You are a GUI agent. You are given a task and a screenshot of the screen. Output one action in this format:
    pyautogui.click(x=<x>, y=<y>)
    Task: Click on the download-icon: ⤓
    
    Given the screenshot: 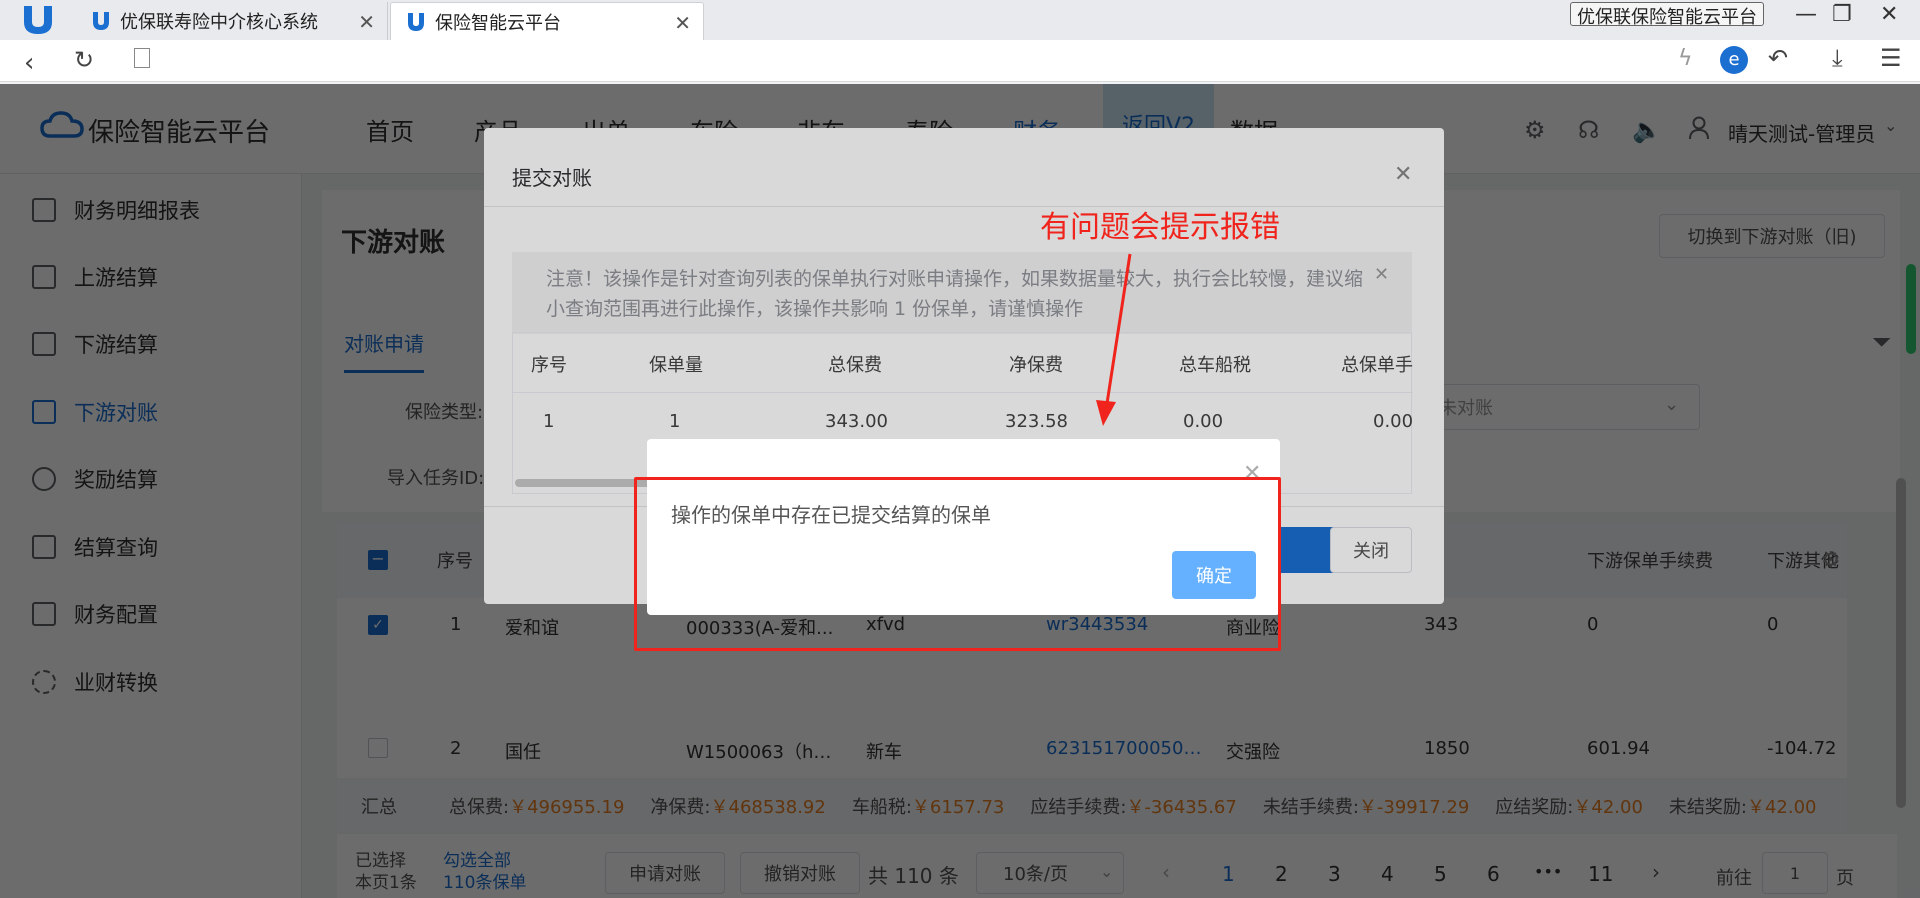 What is the action you would take?
    pyautogui.click(x=1837, y=58)
    